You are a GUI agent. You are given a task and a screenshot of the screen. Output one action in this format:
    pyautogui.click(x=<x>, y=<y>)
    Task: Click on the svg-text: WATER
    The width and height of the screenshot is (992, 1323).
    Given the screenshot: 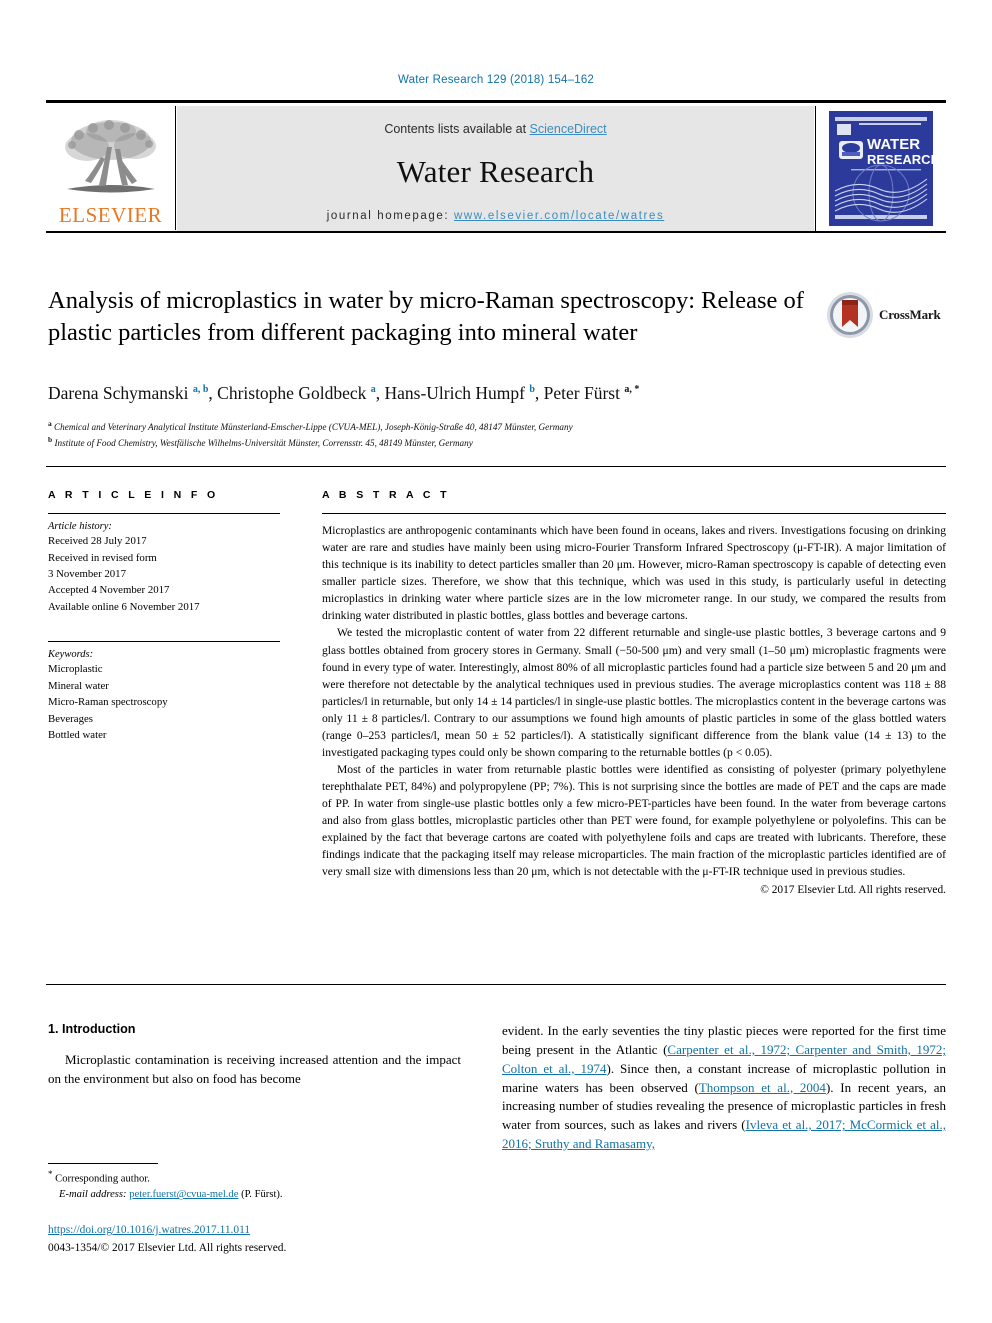 What is the action you would take?
    pyautogui.click(x=893, y=144)
    